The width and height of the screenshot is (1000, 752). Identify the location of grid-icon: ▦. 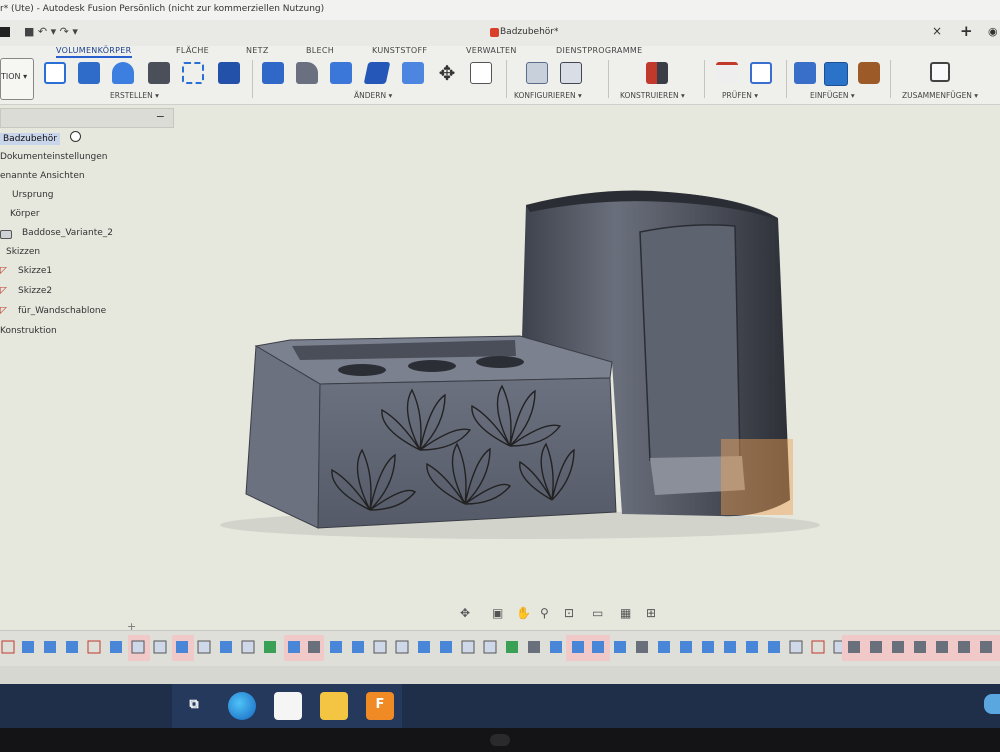
(627, 613).